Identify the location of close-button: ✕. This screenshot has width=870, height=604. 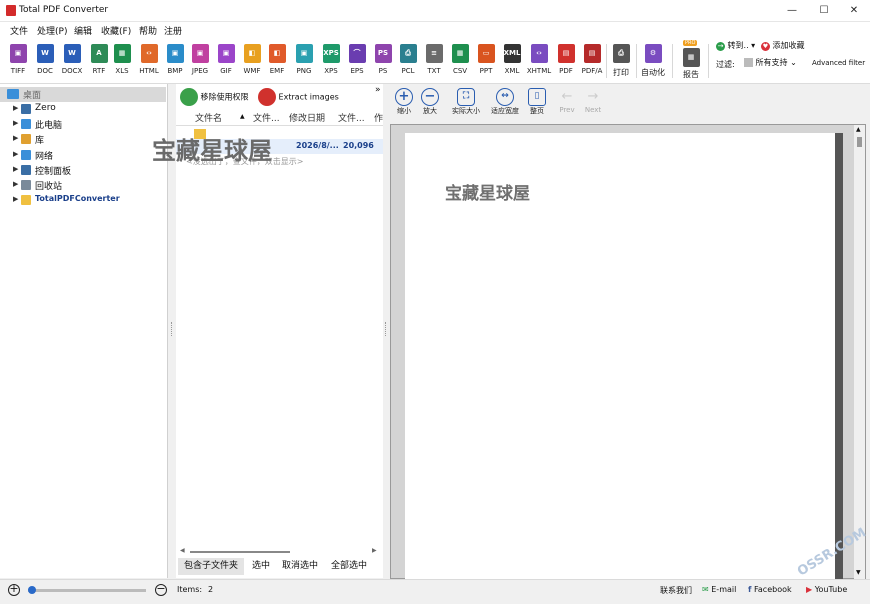
(854, 11).